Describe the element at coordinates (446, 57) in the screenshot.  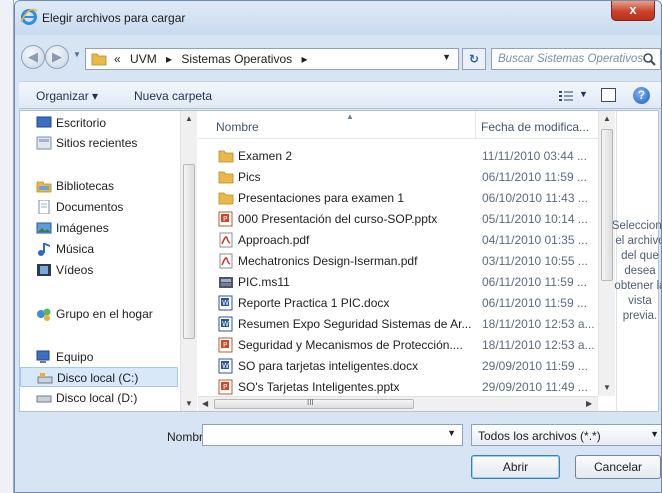
I see `address-dropdown-icon: ▼` at that location.